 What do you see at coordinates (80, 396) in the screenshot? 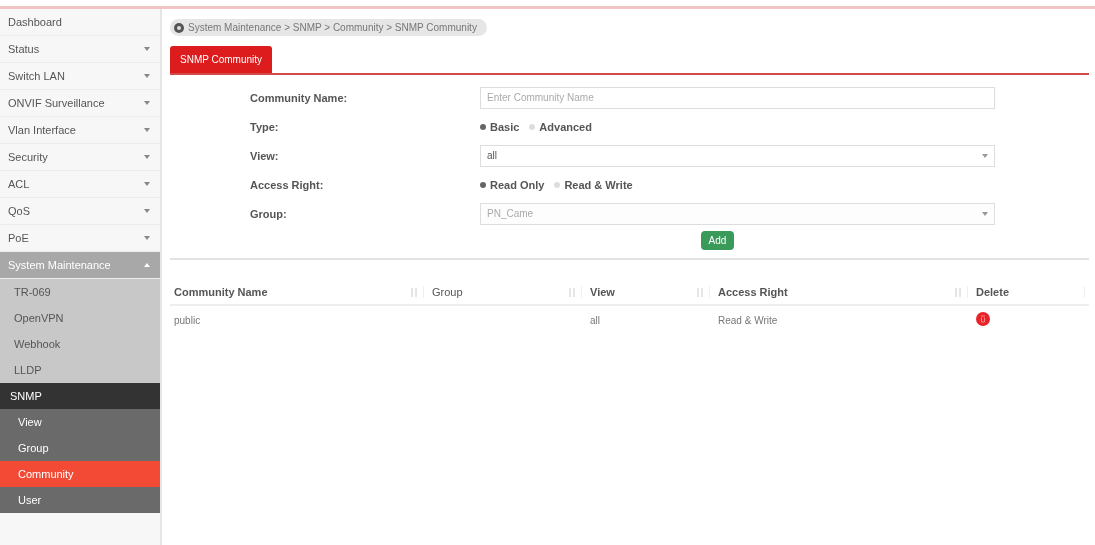
I see `sidebar-item: SNMP` at bounding box center [80, 396].